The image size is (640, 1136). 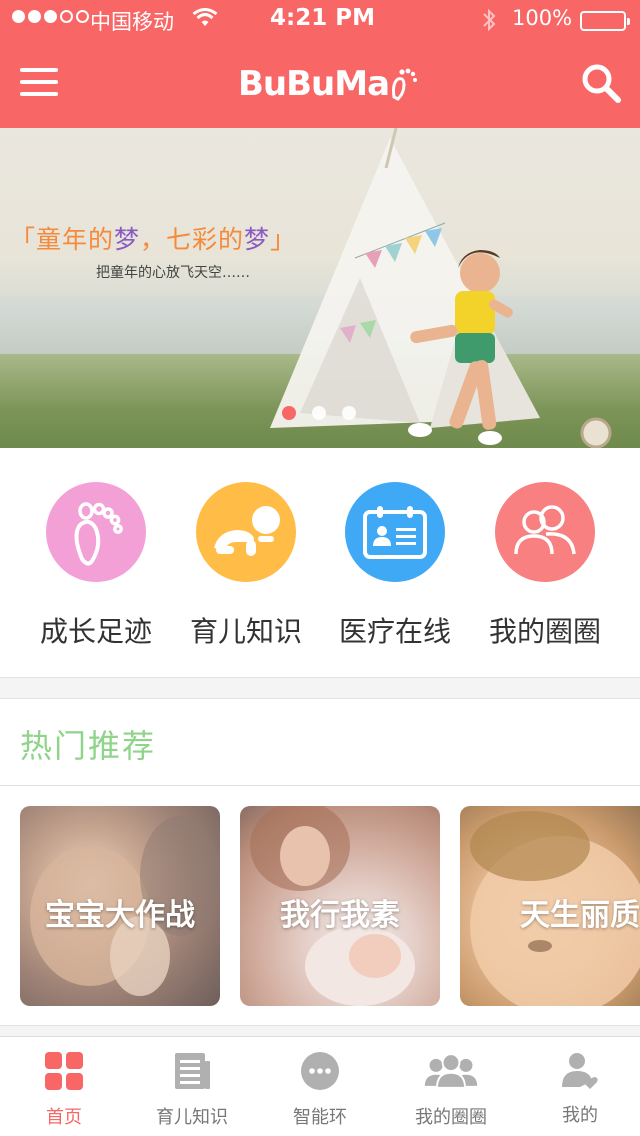 What do you see at coordinates (489, 23) in the screenshot?
I see `bluetooth-icon` at bounding box center [489, 23].